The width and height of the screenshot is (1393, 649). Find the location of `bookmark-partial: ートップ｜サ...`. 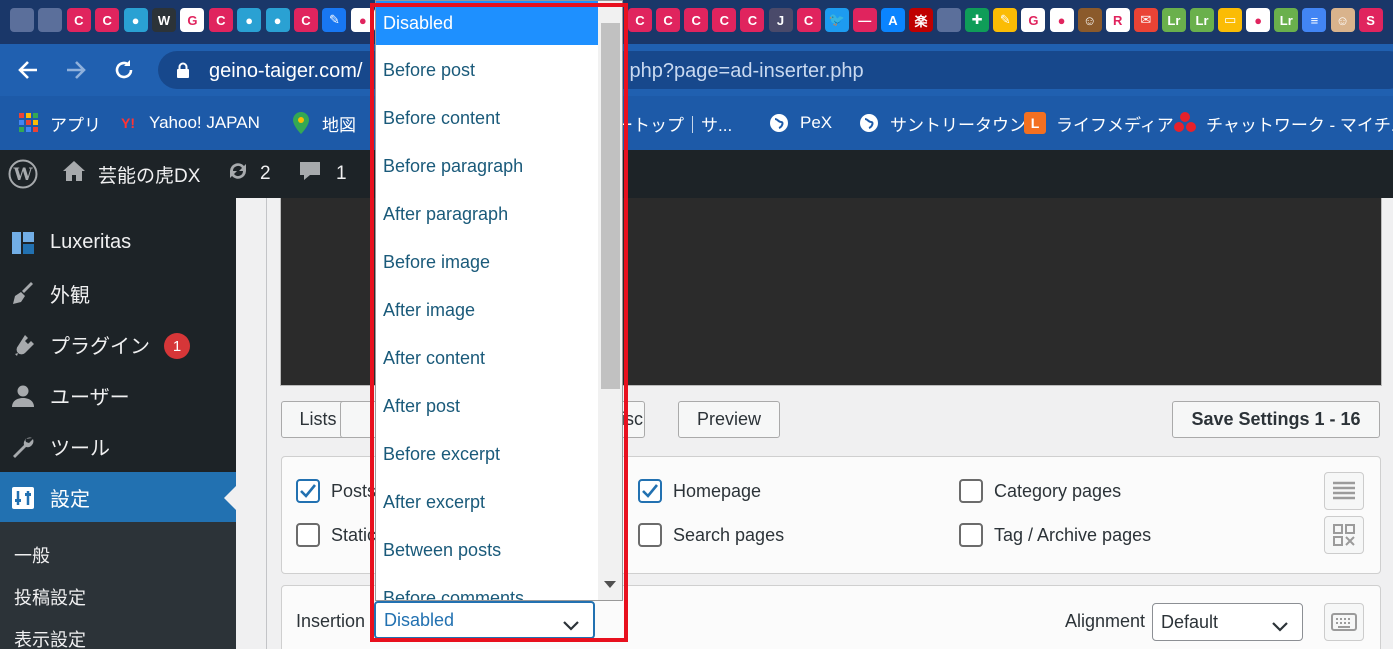

bookmark-partial: ートップ｜サ... is located at coordinates (674, 123).